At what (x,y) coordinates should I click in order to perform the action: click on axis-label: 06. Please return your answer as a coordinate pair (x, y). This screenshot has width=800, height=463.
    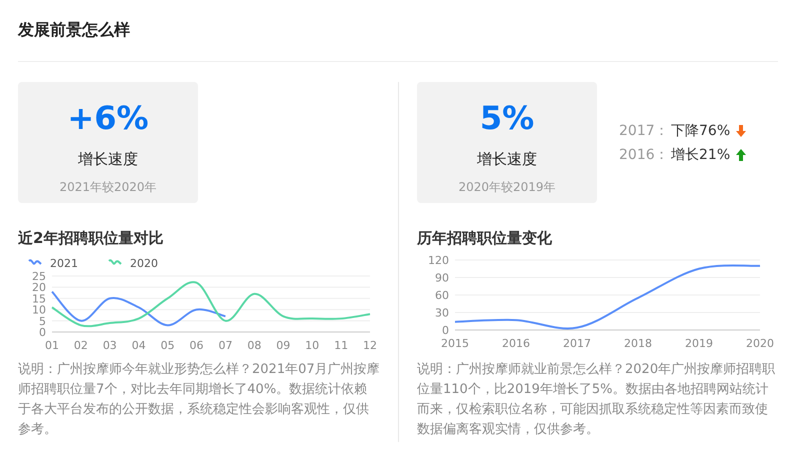
    Looking at the image, I should click on (197, 345).